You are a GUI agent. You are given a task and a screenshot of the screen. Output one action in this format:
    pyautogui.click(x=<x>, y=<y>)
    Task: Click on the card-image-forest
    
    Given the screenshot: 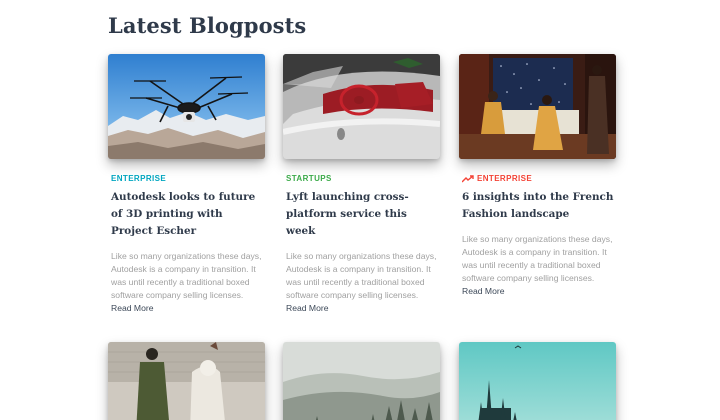 What is the action you would take?
    pyautogui.click(x=361, y=381)
    